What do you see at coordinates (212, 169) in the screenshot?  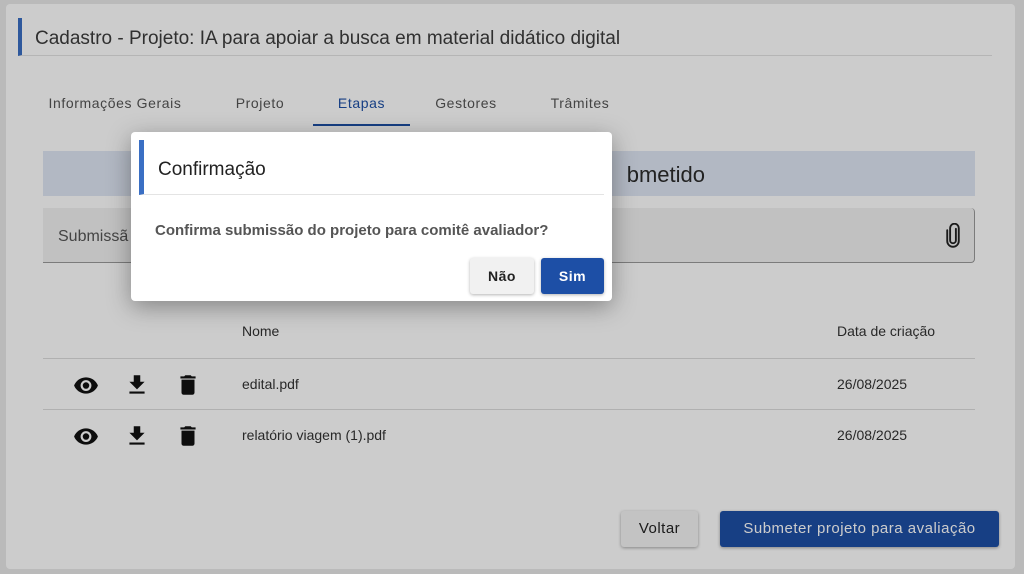 I see `dialog-title: Confirmação` at bounding box center [212, 169].